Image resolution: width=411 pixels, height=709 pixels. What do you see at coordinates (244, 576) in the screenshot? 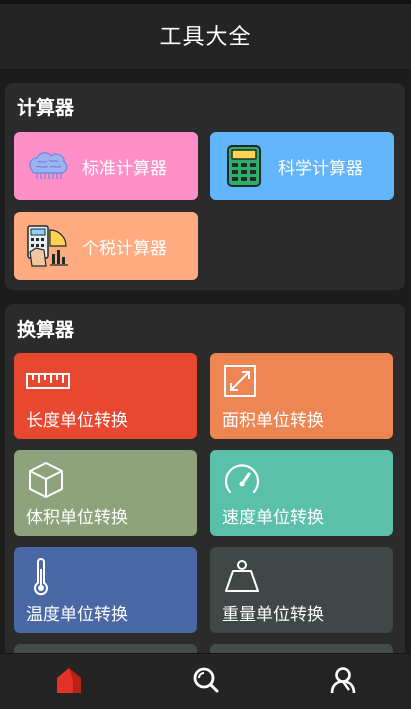
I see `weight-icon` at bounding box center [244, 576].